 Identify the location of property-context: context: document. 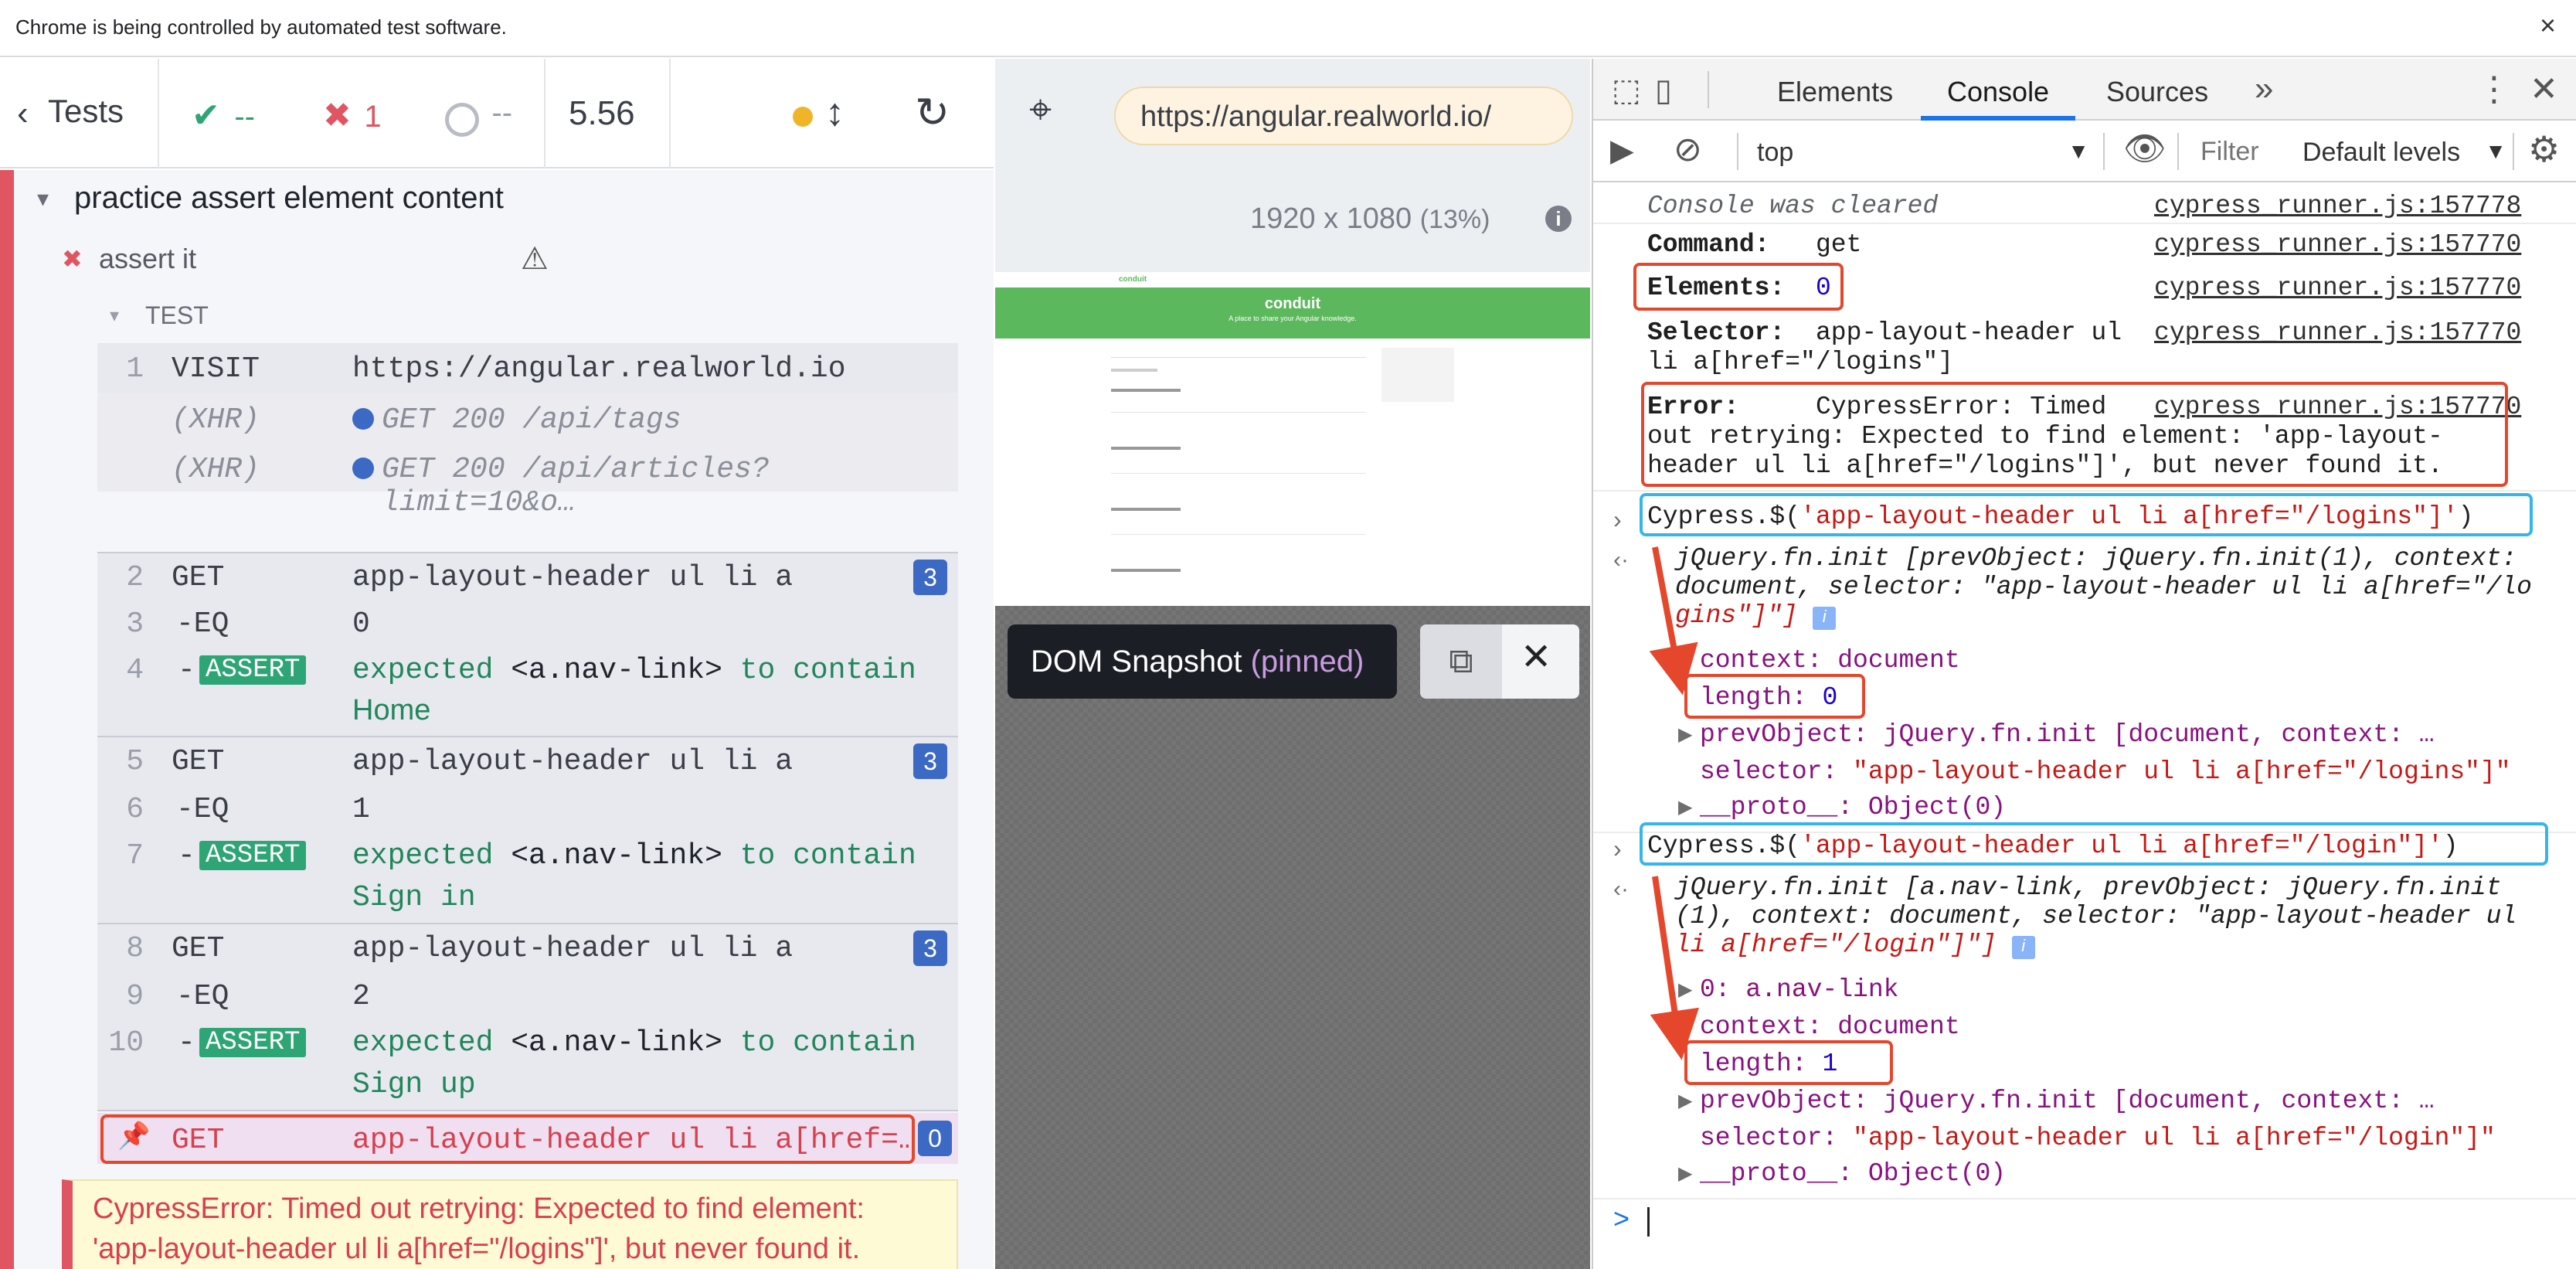
(1830, 1027).